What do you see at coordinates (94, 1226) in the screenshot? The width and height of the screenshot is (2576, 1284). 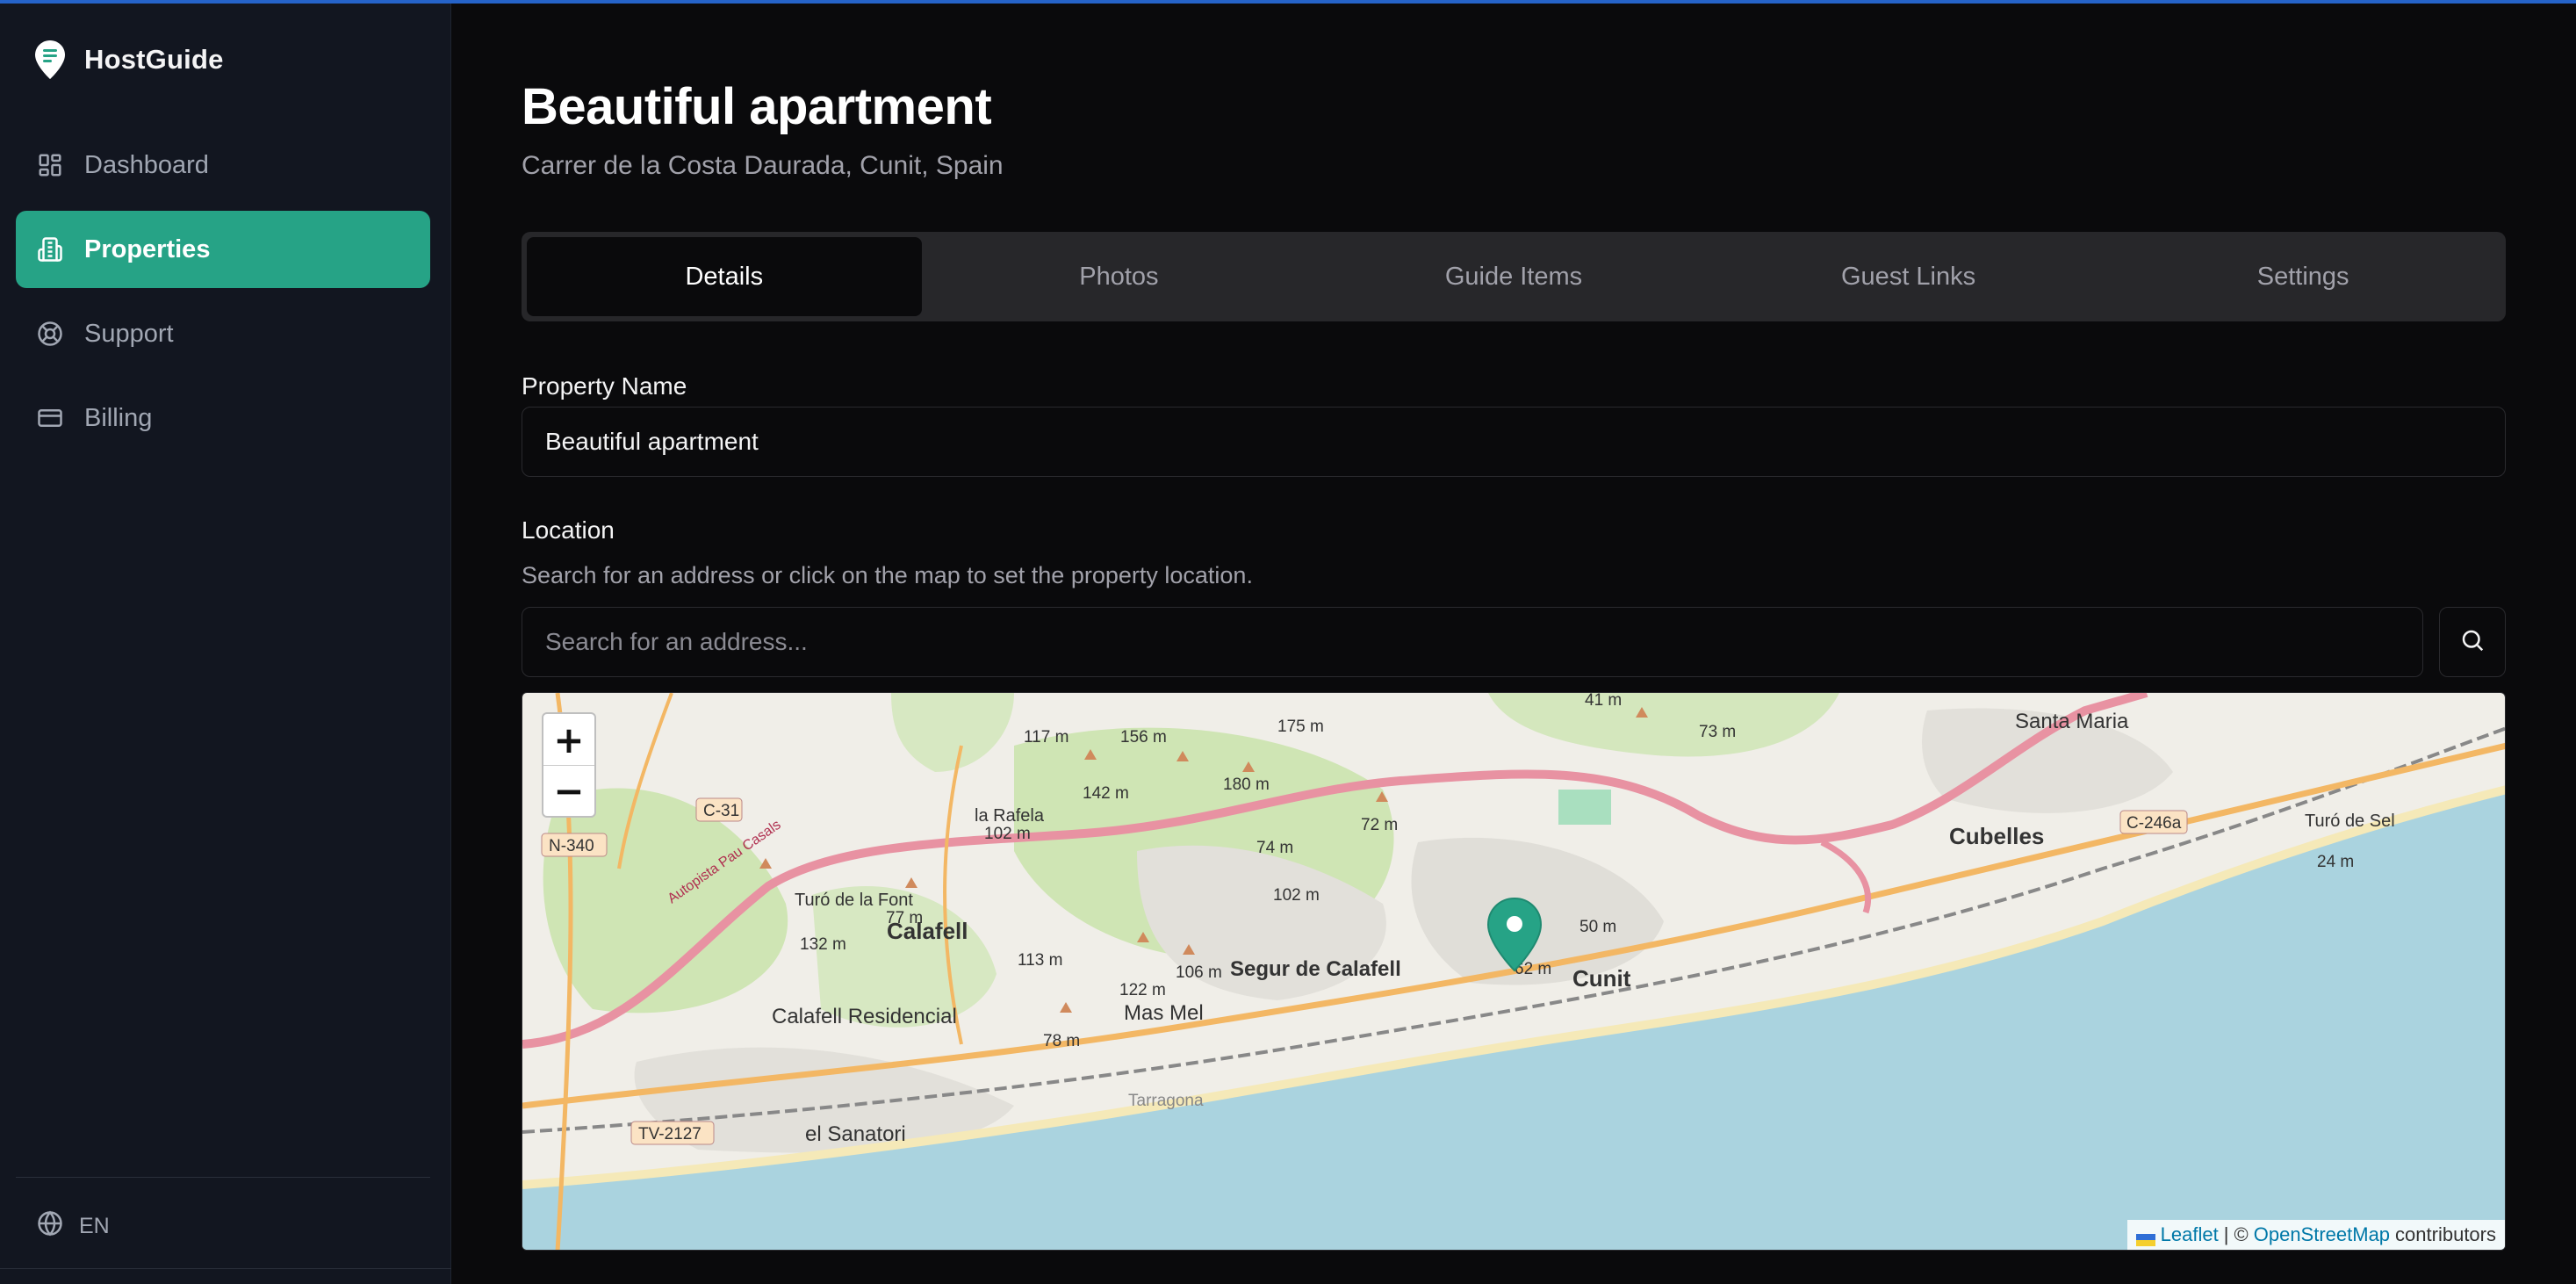 I see `language-label: EN` at bounding box center [94, 1226].